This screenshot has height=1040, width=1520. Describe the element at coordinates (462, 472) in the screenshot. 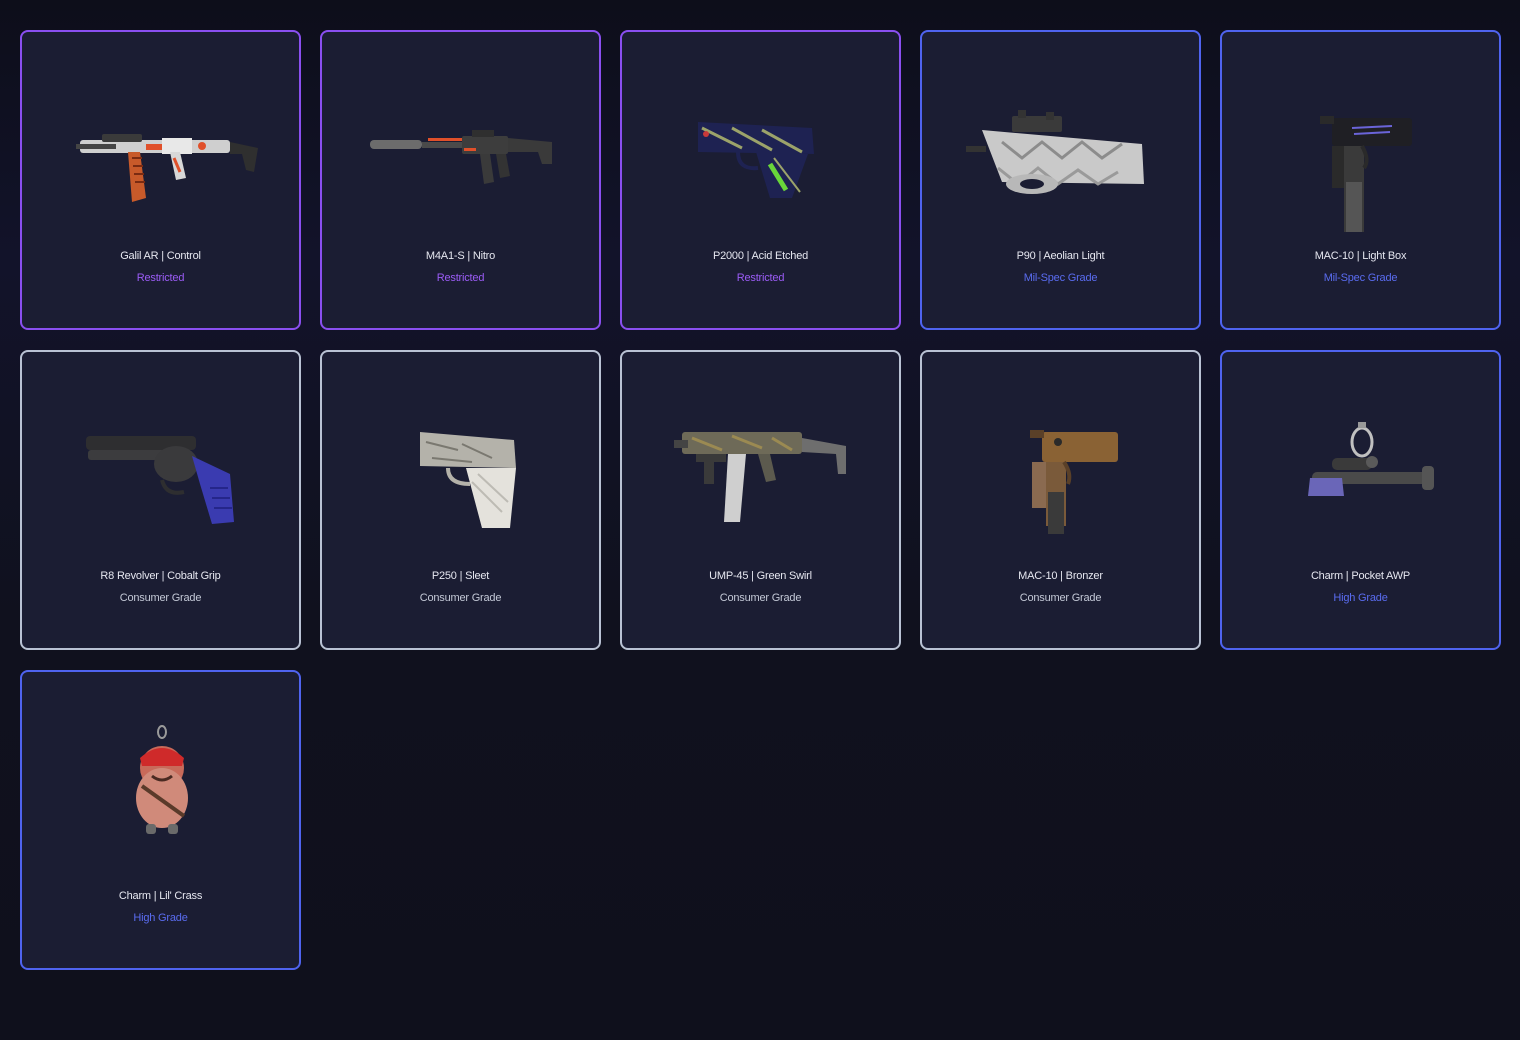

I see `p250-pistol-icon` at that location.